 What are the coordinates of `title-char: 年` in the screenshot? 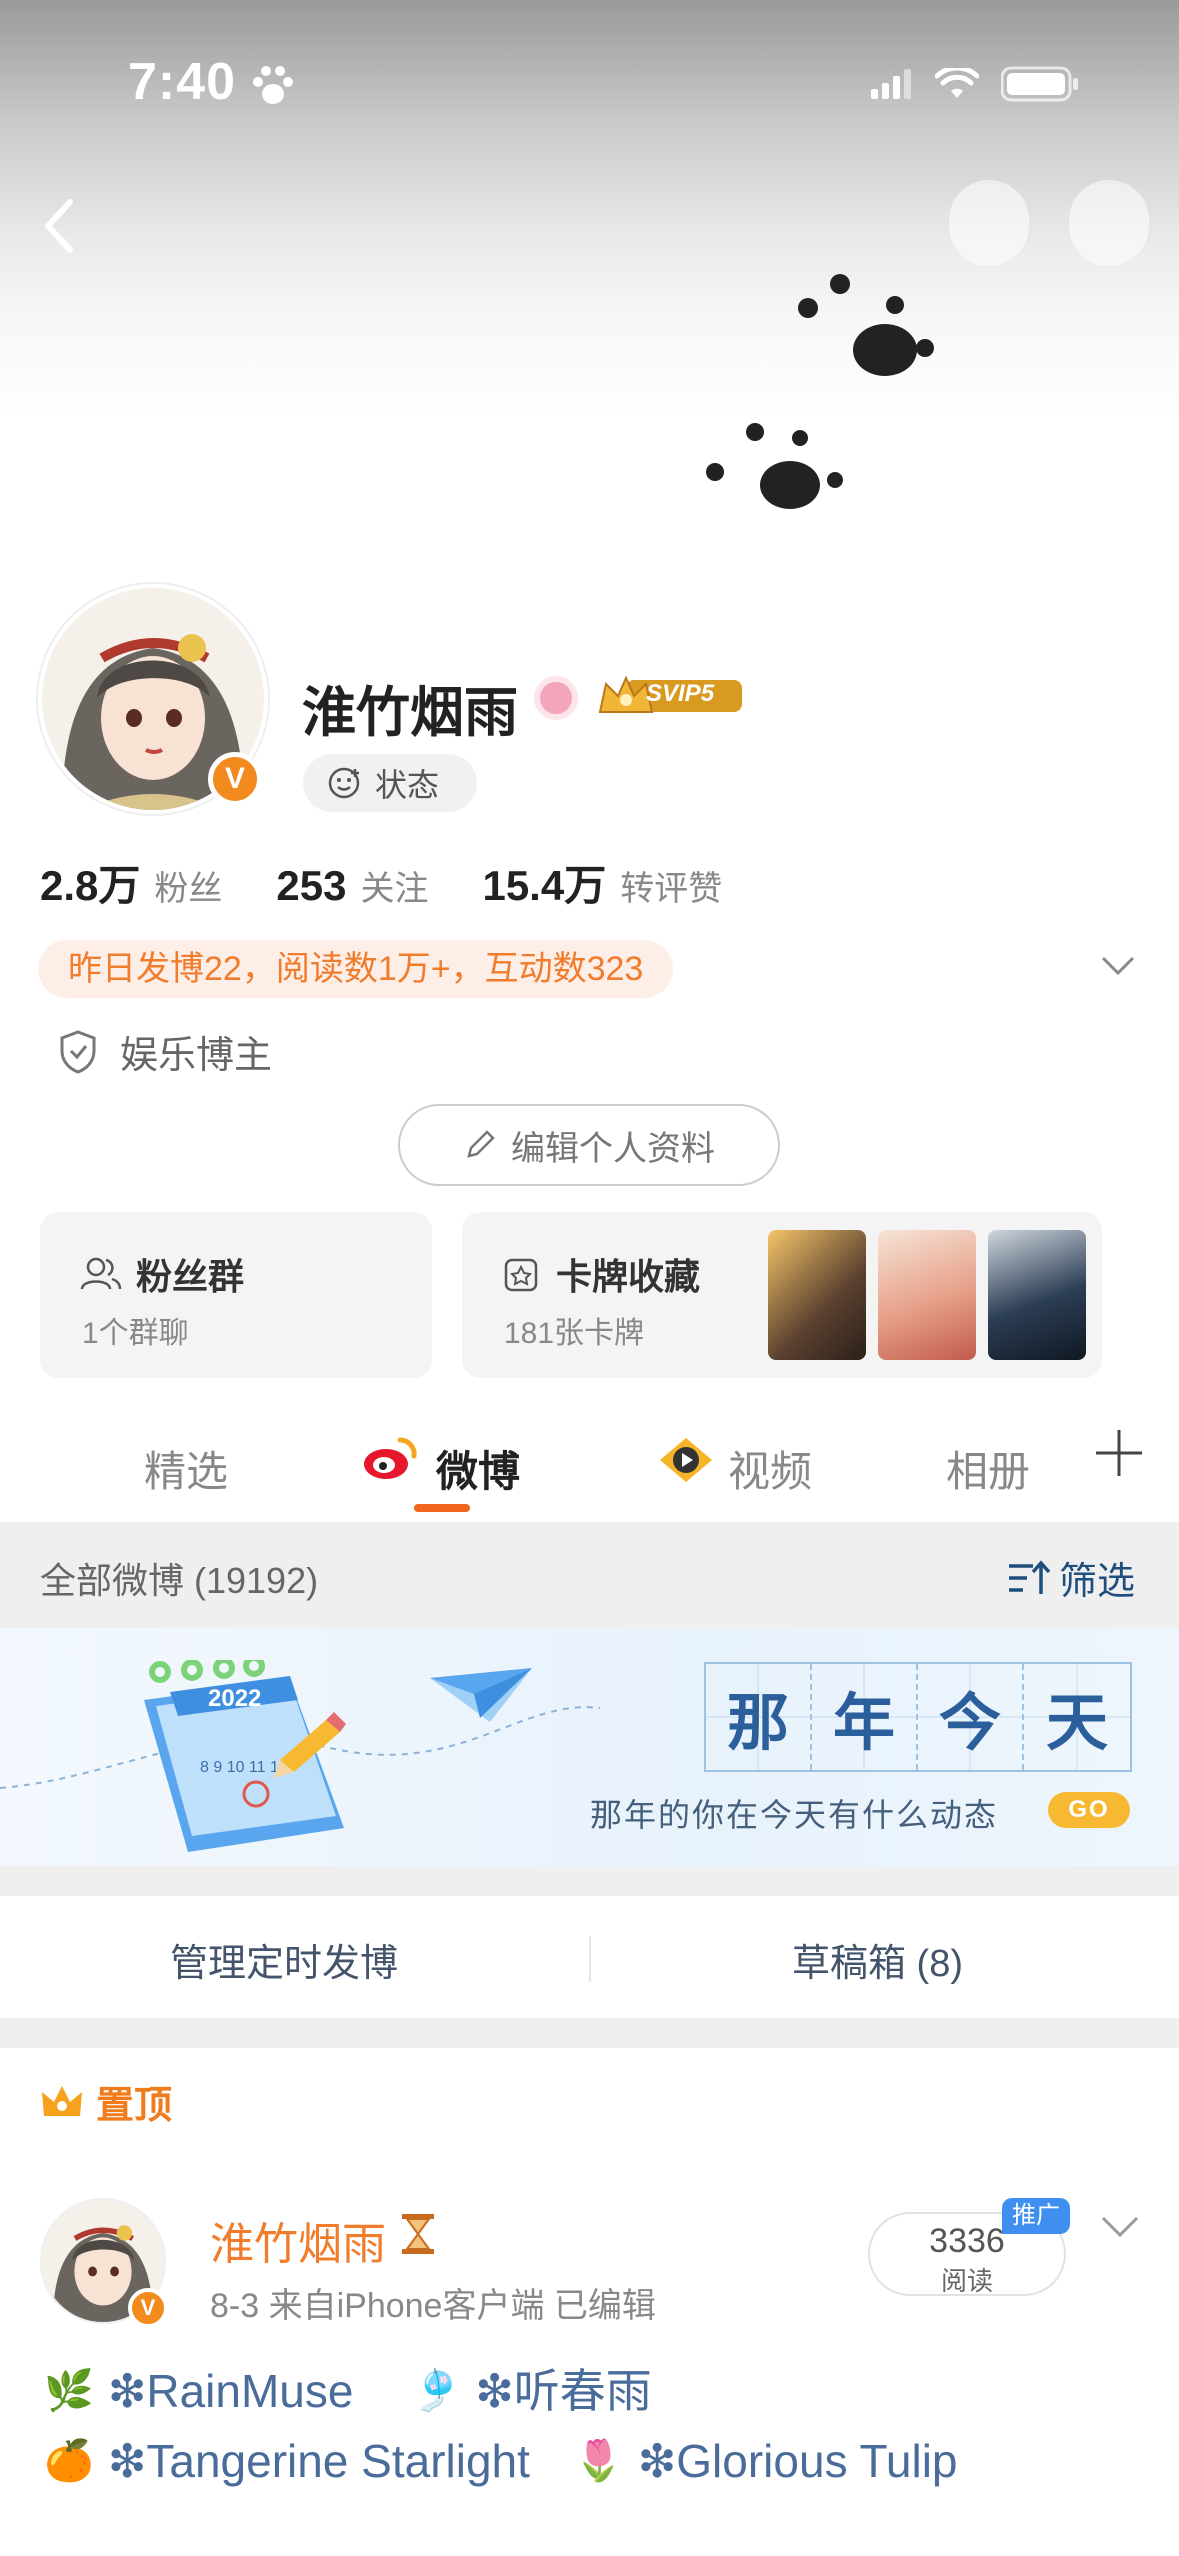 It's located at (865, 1717).